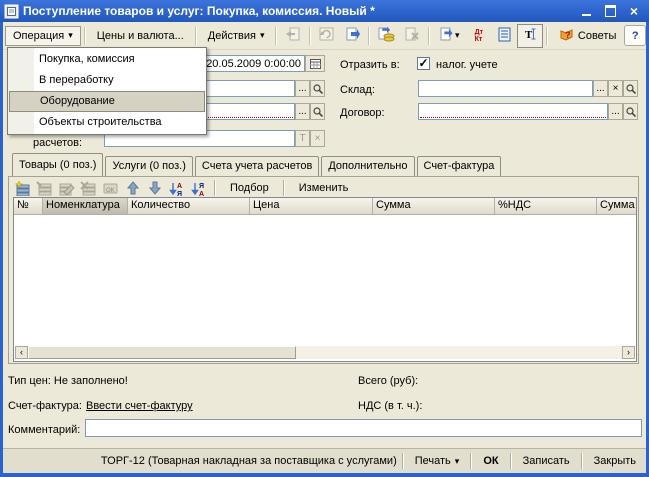 The width and height of the screenshot is (649, 477). What do you see at coordinates (449, 36) in the screenshot?
I see `copy-document-button: ▾` at bounding box center [449, 36].